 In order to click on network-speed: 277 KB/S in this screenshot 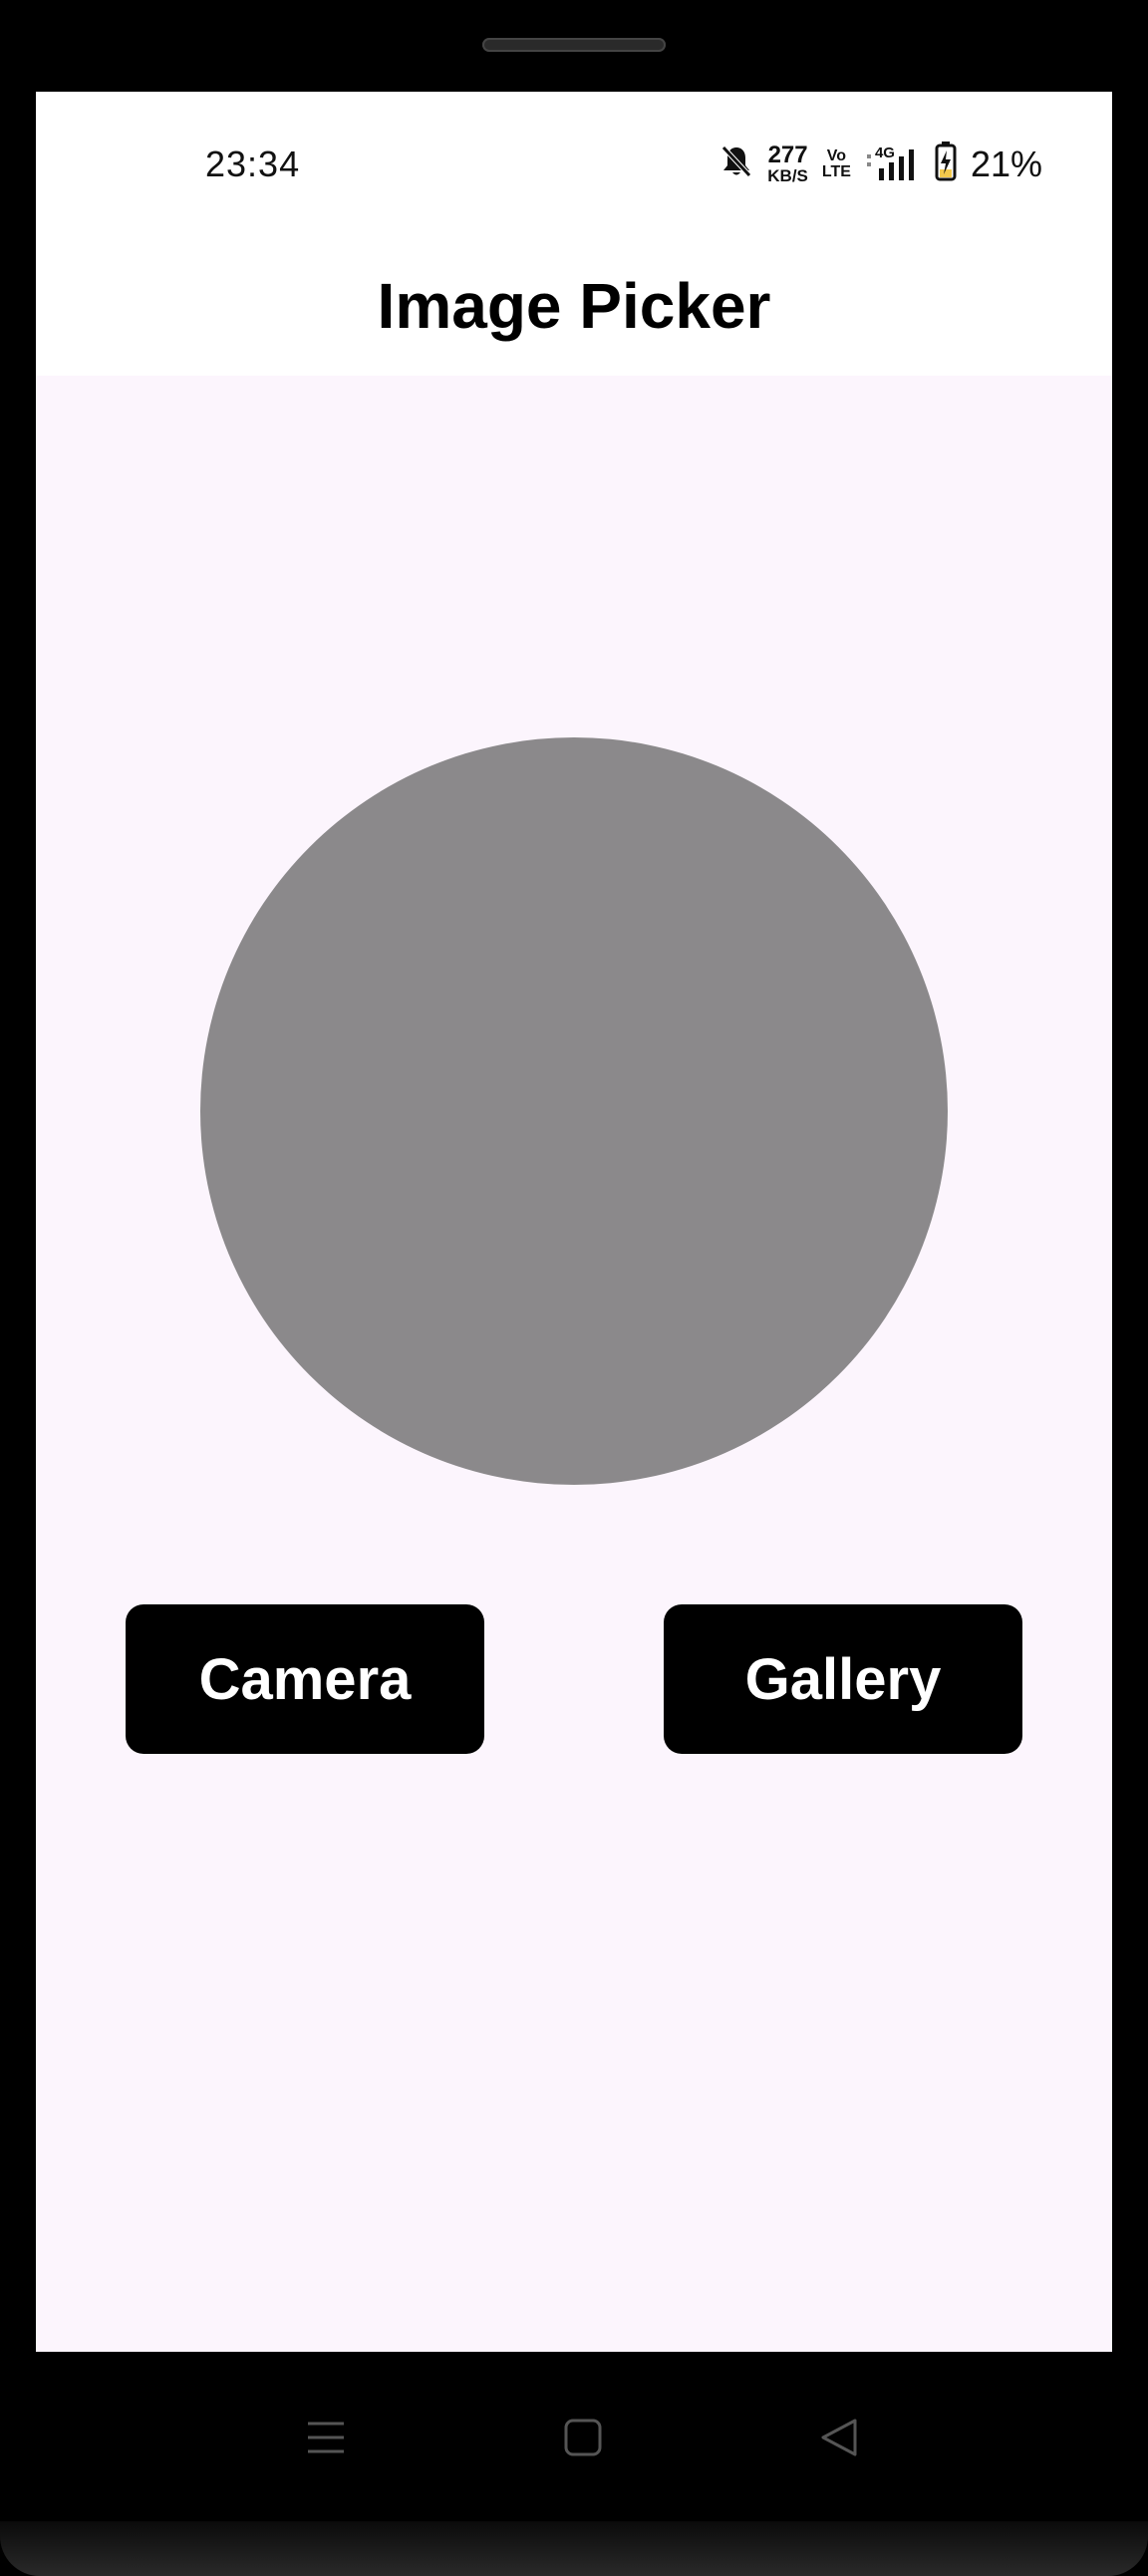, I will do `click(787, 163)`.